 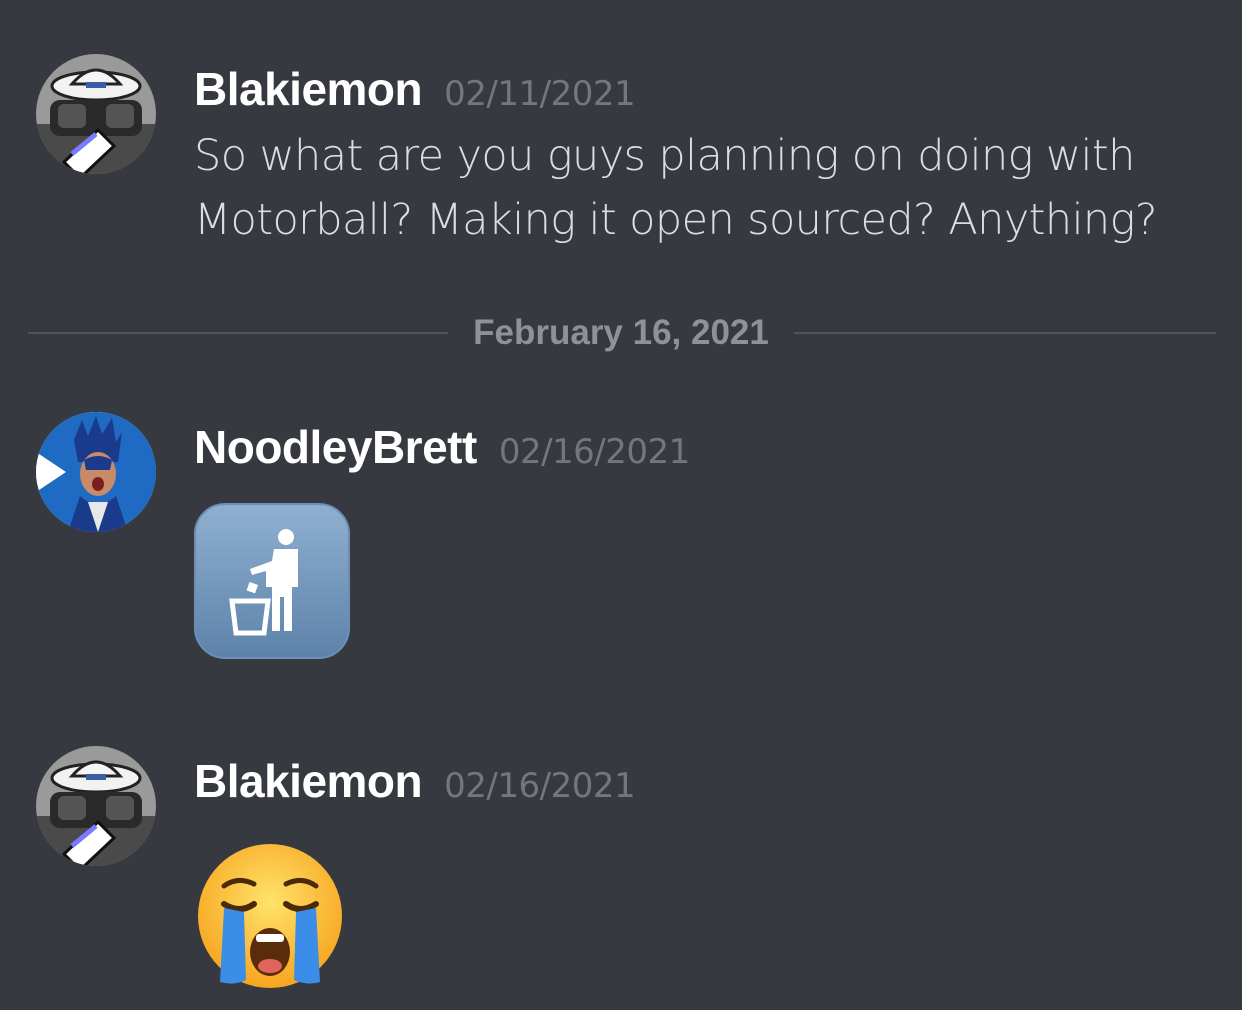 I want to click on avatar-noodleybrett-icon, so click(x=96, y=472).